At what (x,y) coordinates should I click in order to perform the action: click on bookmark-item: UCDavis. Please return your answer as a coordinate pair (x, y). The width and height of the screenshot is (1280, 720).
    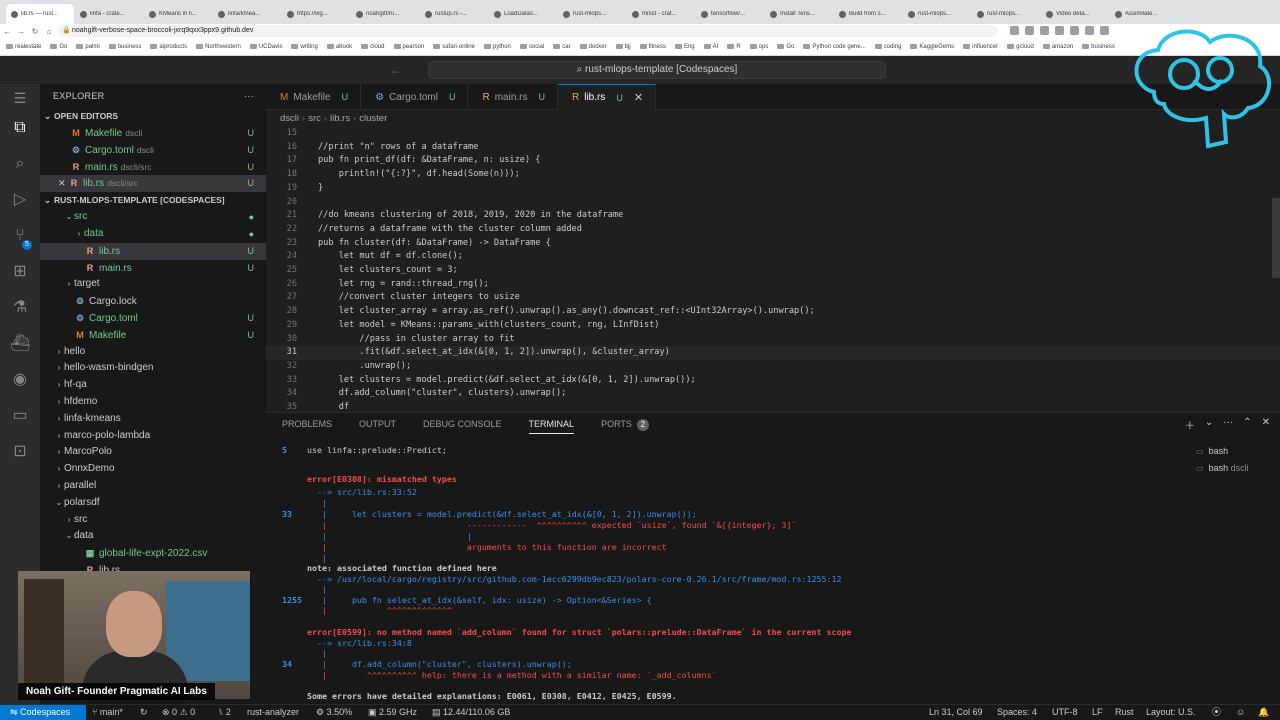
    Looking at the image, I should click on (265, 47).